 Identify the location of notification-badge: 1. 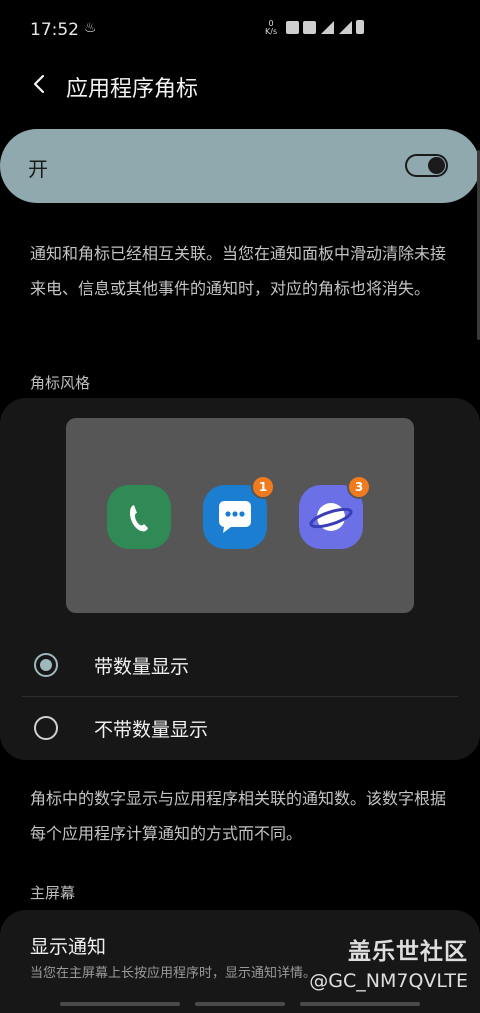
(263, 487).